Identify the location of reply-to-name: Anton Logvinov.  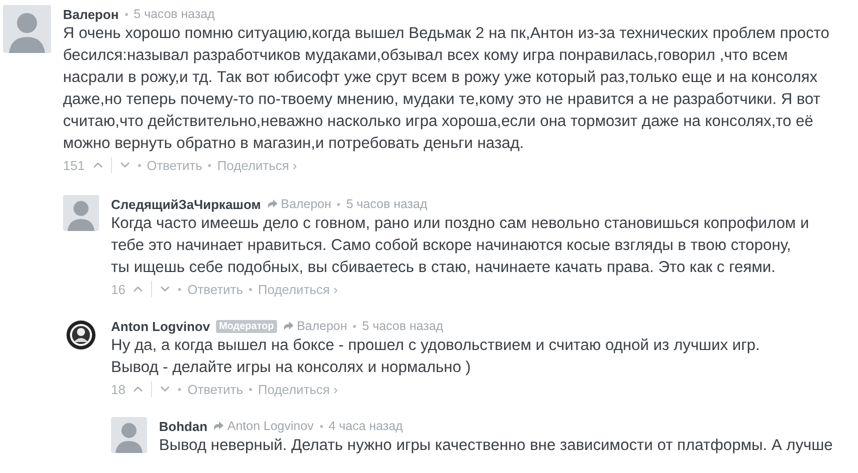
(270, 426).